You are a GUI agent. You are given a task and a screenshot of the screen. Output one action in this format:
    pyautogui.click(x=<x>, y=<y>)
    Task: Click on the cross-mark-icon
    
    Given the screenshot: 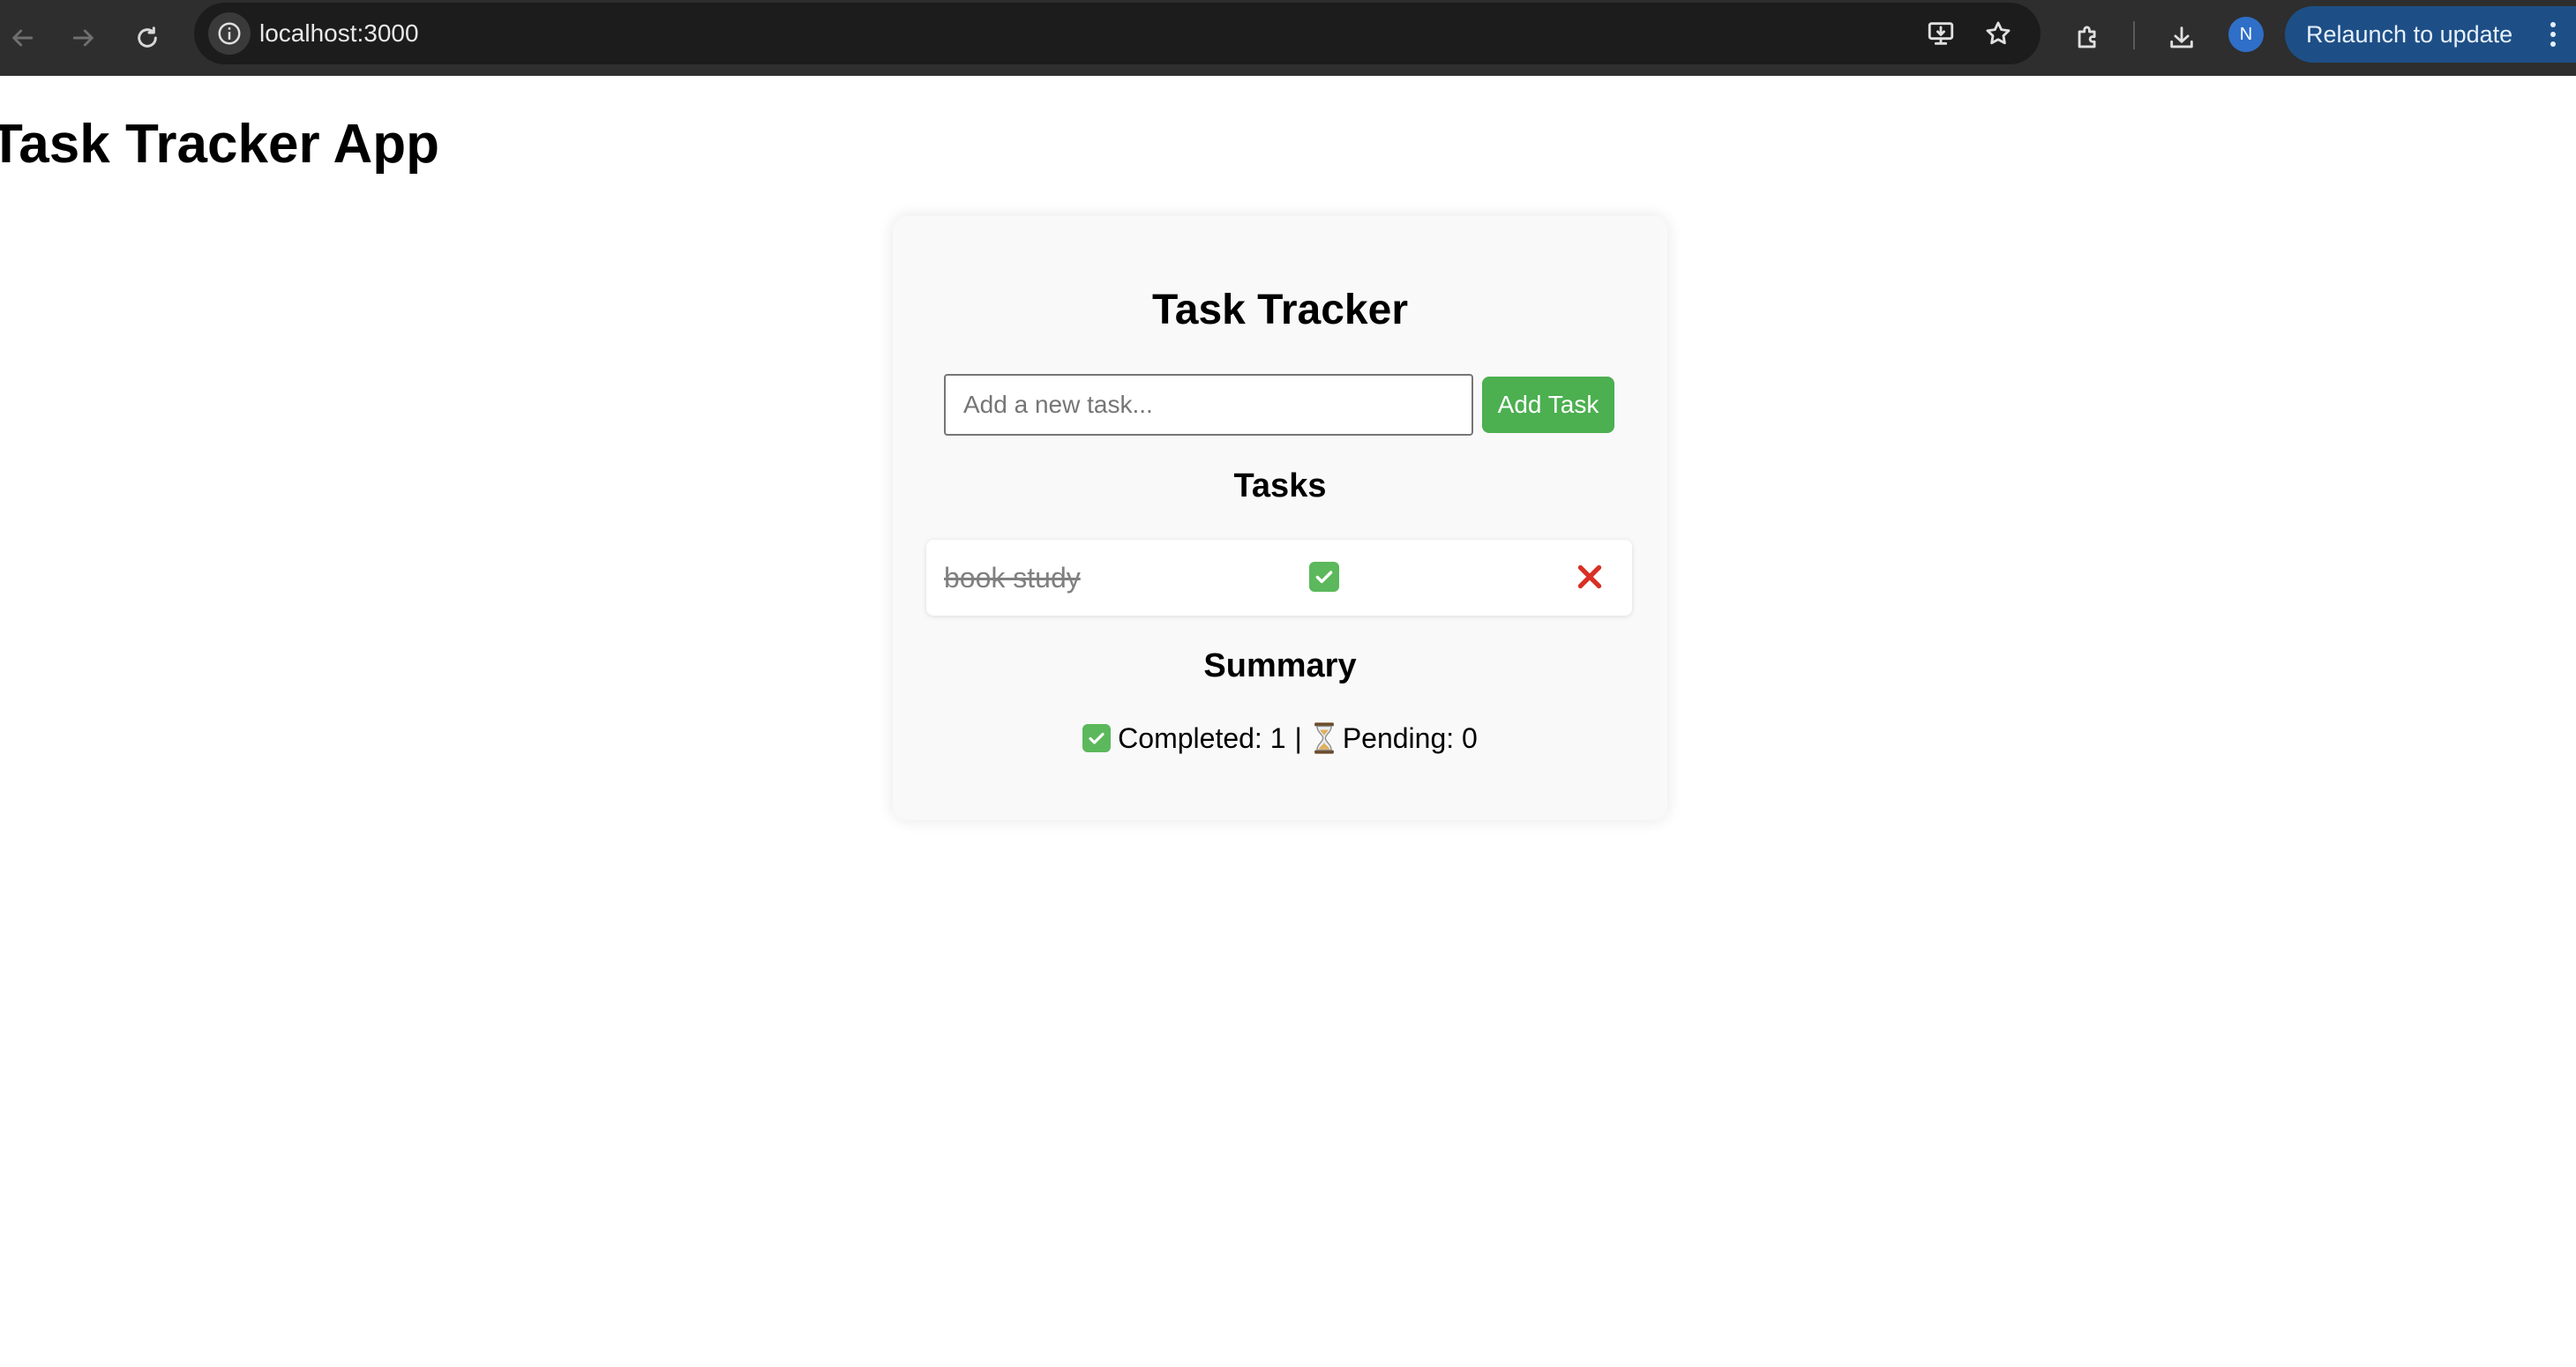 What is the action you would take?
    pyautogui.click(x=1590, y=576)
    